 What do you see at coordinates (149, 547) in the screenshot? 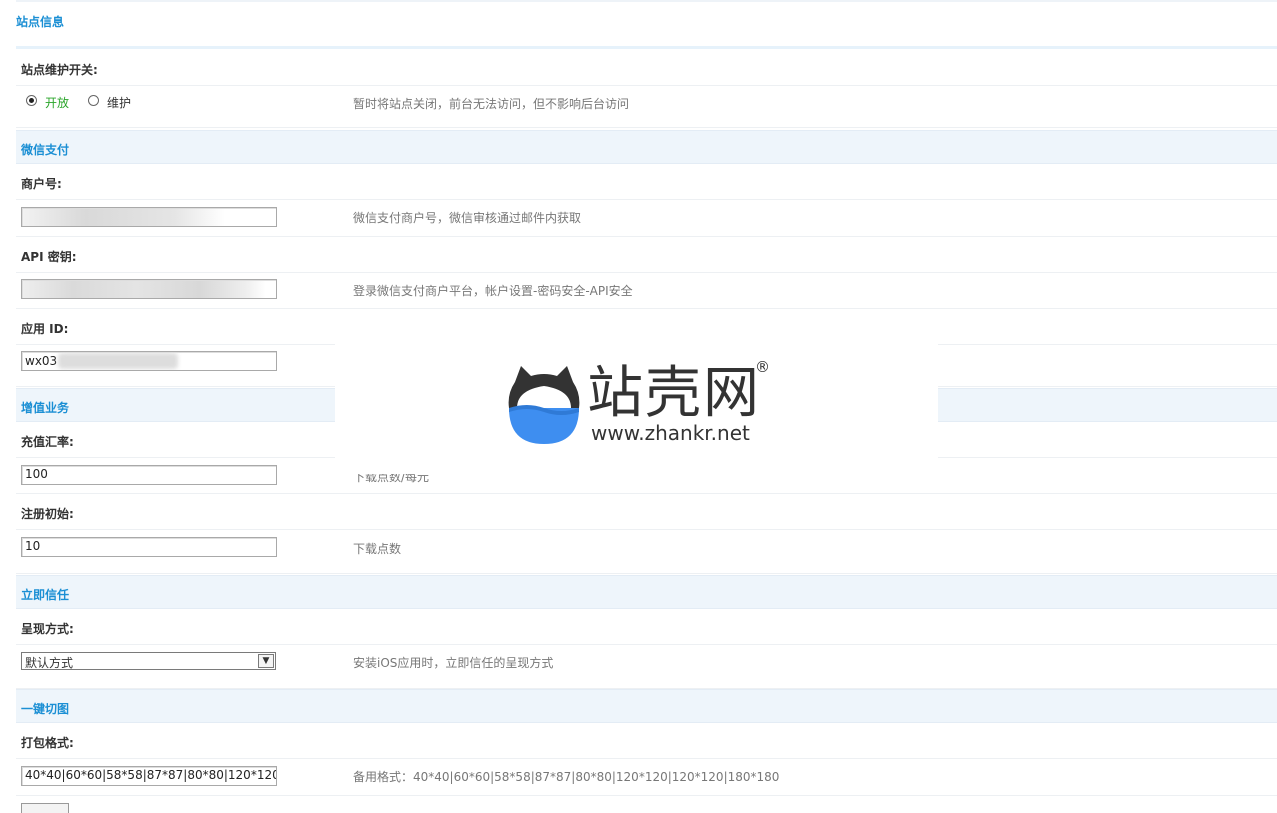
I see `register-input: 10` at bounding box center [149, 547].